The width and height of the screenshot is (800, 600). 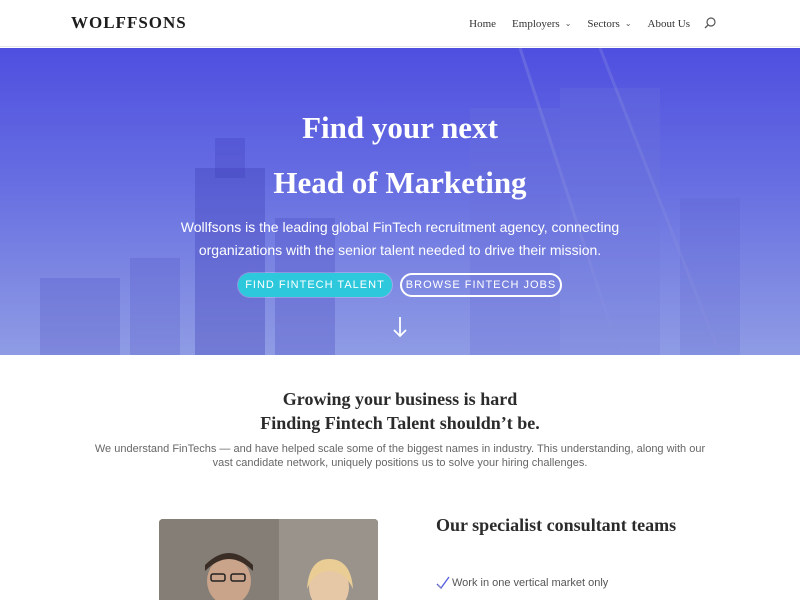 I want to click on nav-label-sectors: Sectors, so click(x=603, y=23).